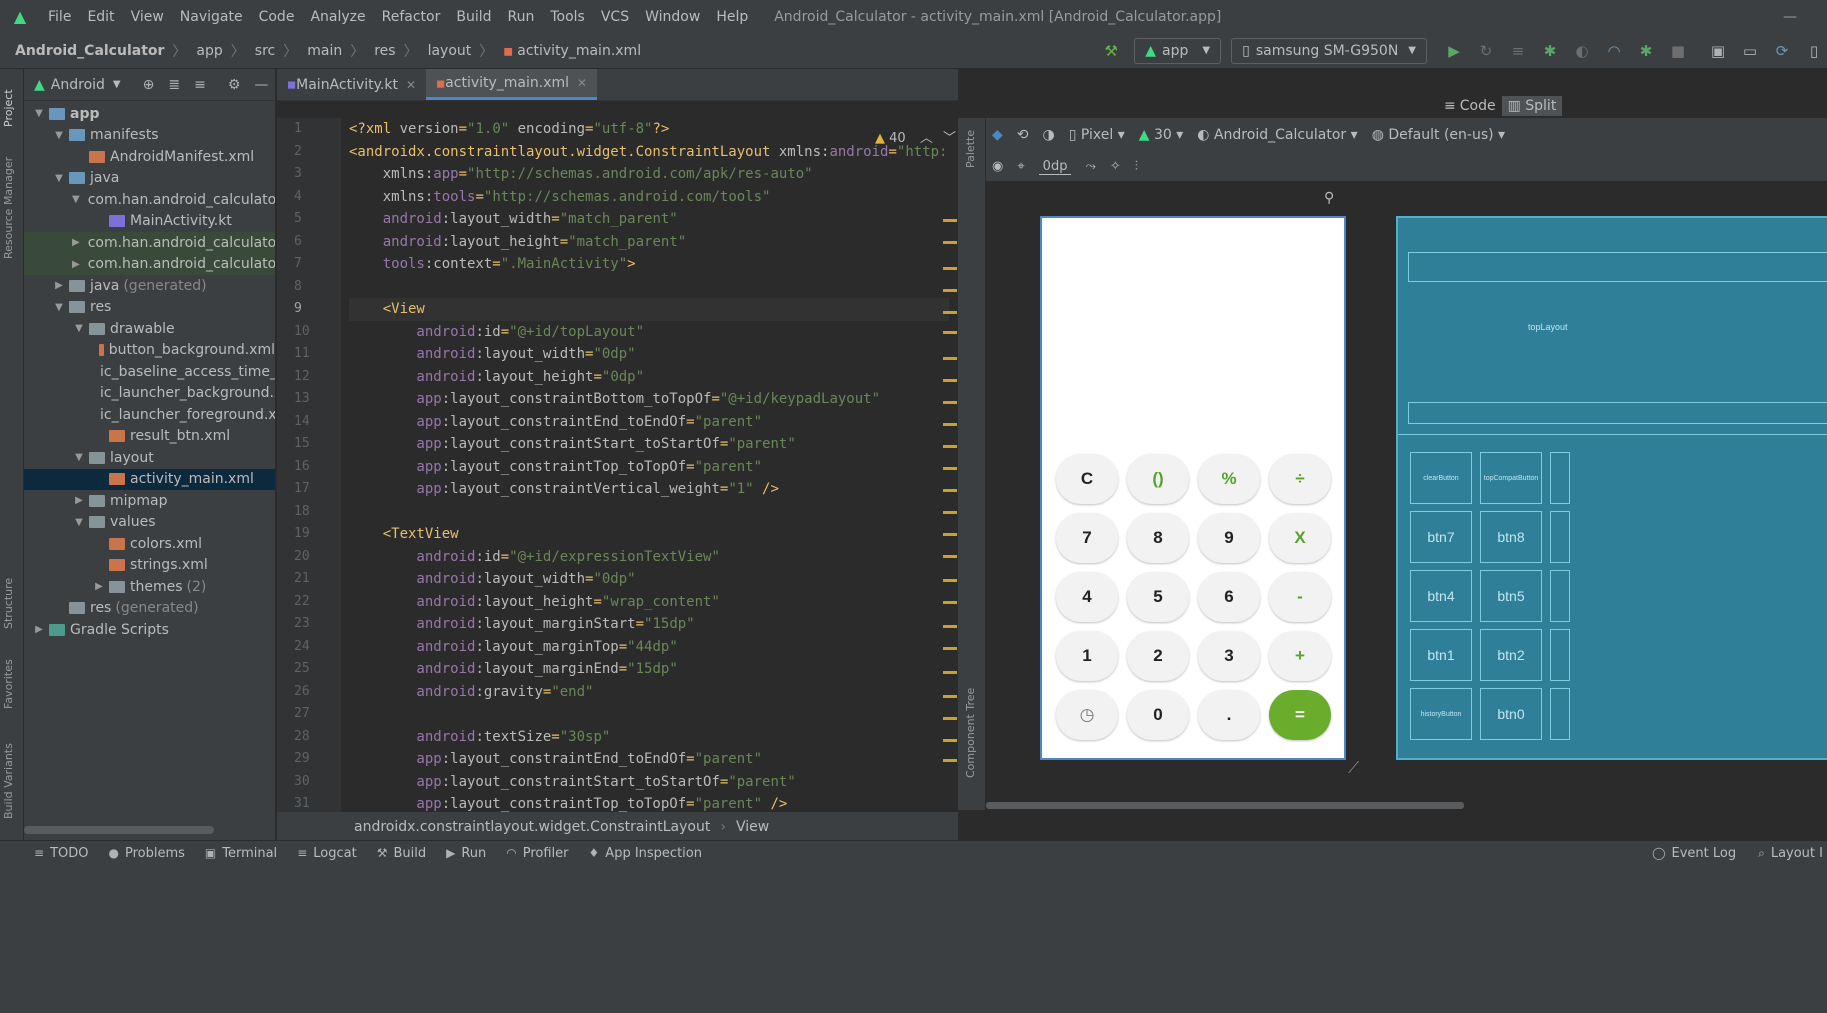 The height and width of the screenshot is (1013, 1827). What do you see at coordinates (649, 332) in the screenshot?
I see `code-line: android:id="@+id/topLayout"` at bounding box center [649, 332].